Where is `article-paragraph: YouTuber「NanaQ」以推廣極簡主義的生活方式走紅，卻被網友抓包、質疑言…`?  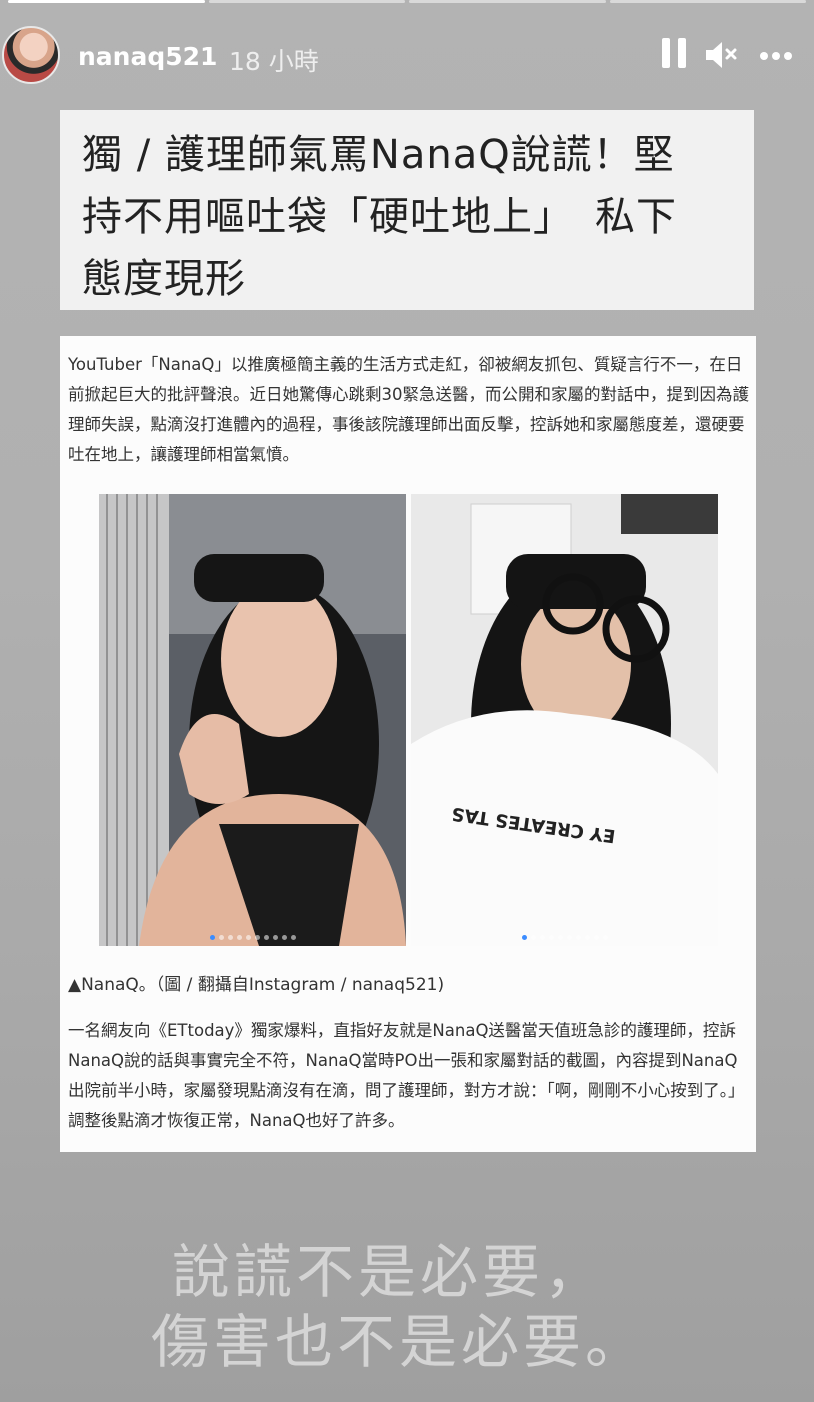
article-paragraph: YouTuber「NanaQ」以推廣極簡主義的生活方式走紅，卻被網友抓包、質疑言… is located at coordinates (408, 409).